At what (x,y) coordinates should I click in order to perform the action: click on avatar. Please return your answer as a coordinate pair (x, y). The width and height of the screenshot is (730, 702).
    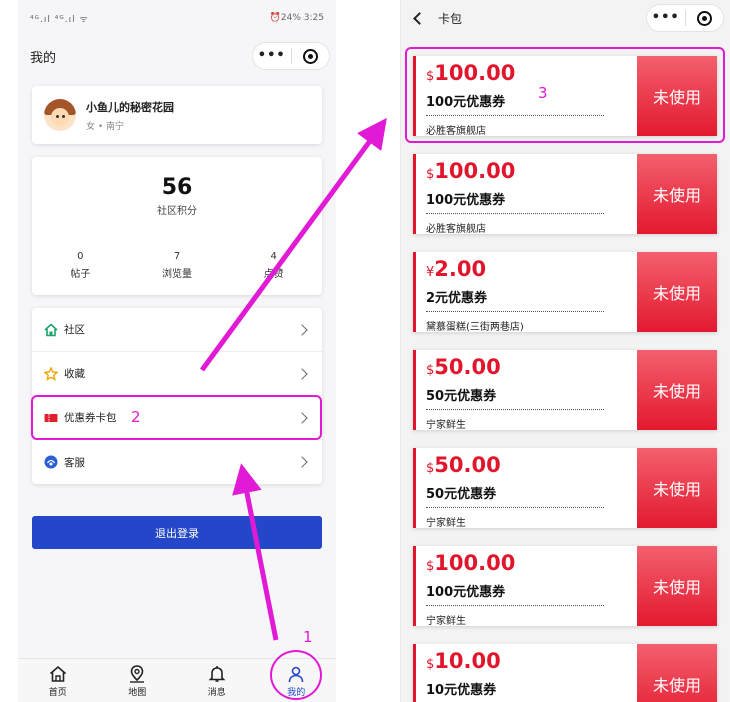
    Looking at the image, I should click on (60, 115).